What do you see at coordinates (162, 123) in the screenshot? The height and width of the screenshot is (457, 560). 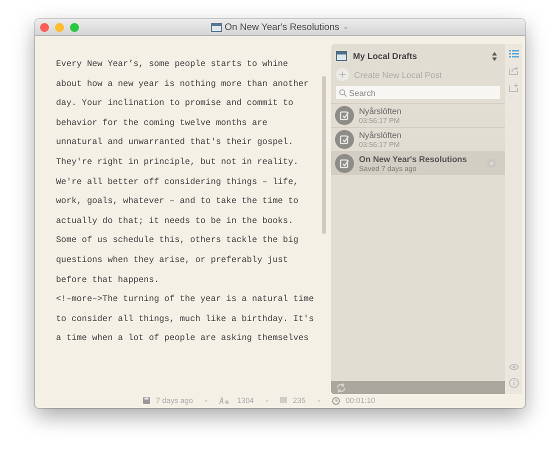 I see `text-line: behavior for the coming twelve months are` at bounding box center [162, 123].